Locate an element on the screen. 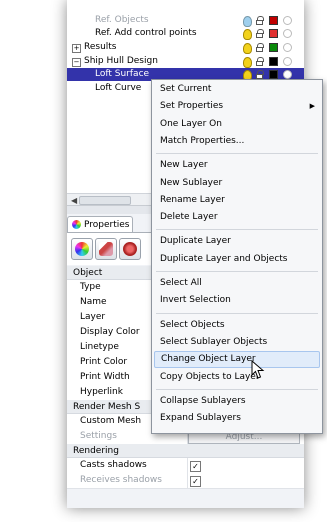  property-label: Custom Mesh is located at coordinates (111, 421).